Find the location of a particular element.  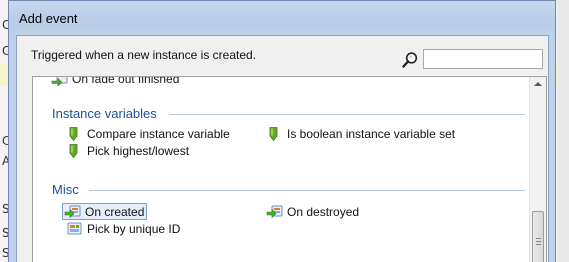

event-on-destroyed: On destroyed is located at coordinates (313, 211).